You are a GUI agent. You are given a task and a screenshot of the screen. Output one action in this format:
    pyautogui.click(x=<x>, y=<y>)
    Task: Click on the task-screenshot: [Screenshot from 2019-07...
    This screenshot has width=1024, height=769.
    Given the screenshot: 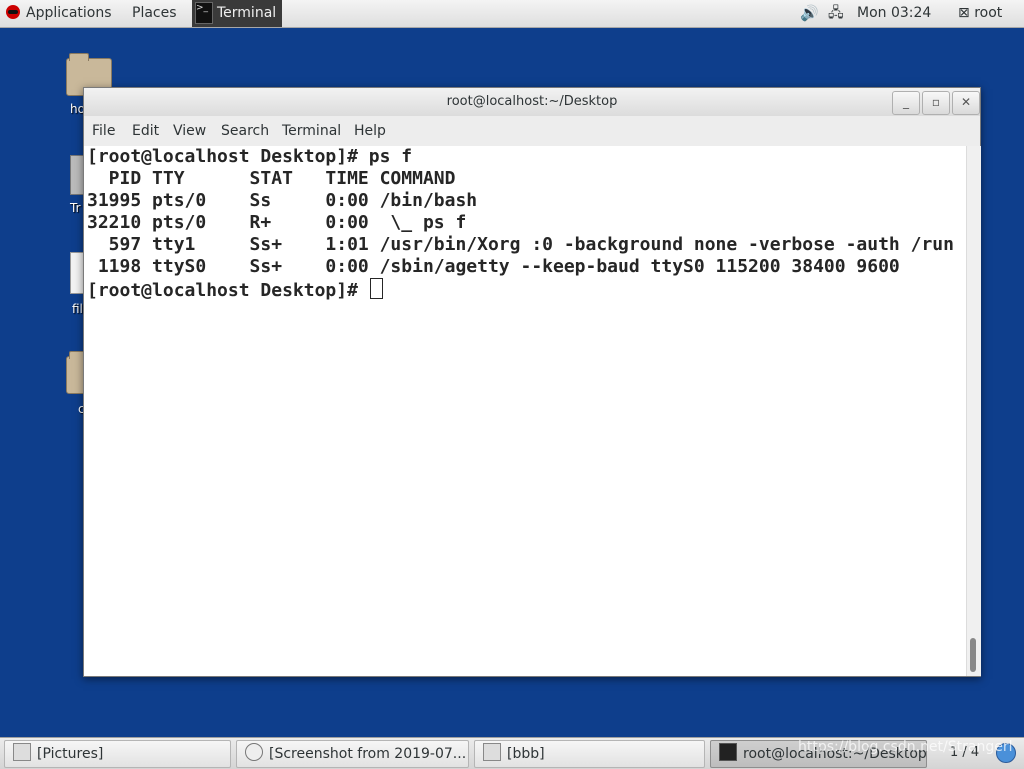 What is the action you would take?
    pyautogui.click(x=352, y=754)
    